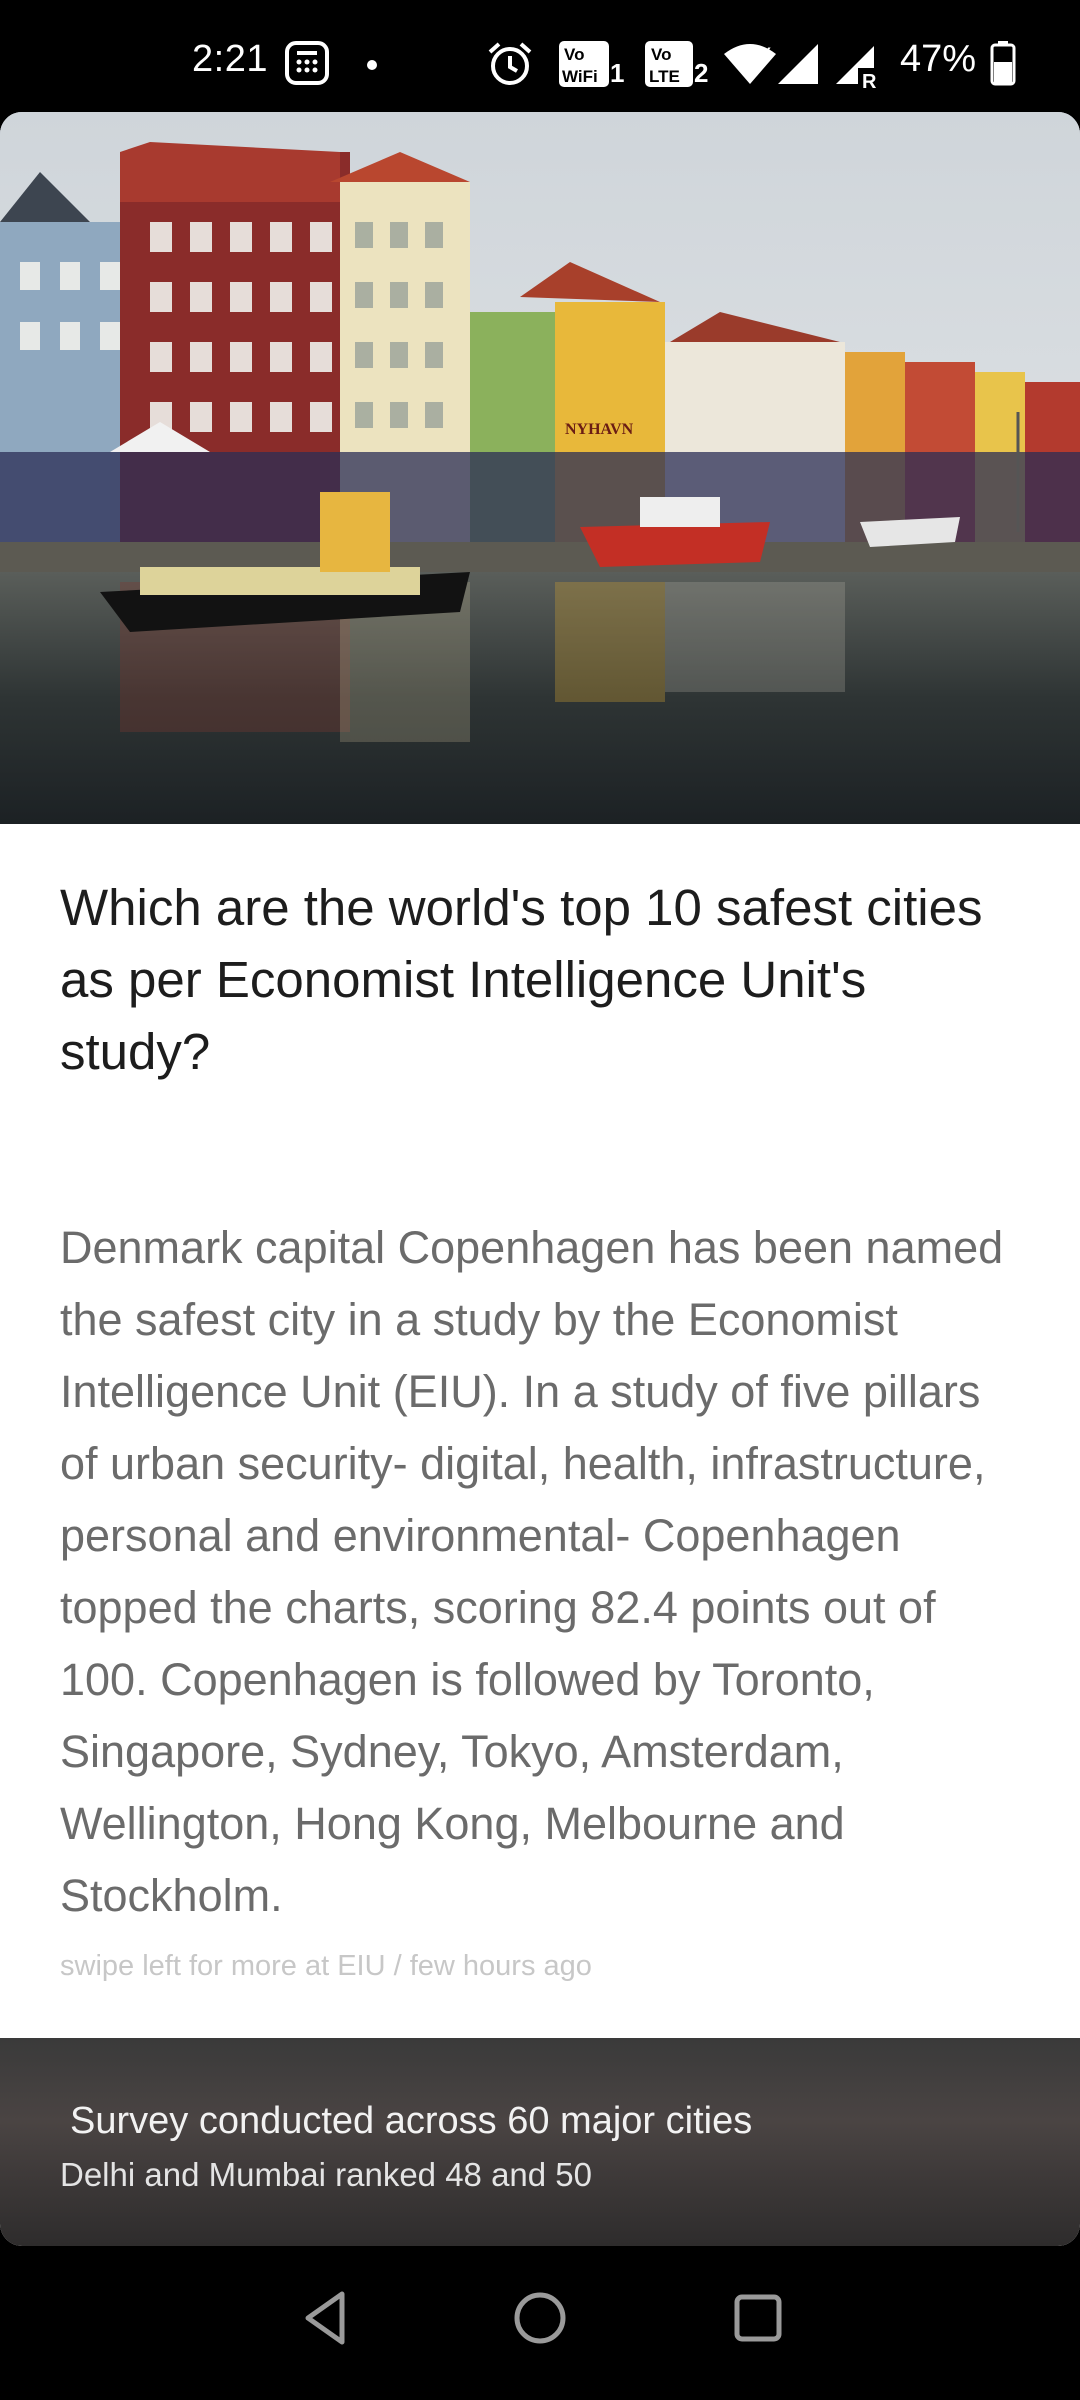 The image size is (1080, 2400). I want to click on svg-text: 1, so click(617, 73).